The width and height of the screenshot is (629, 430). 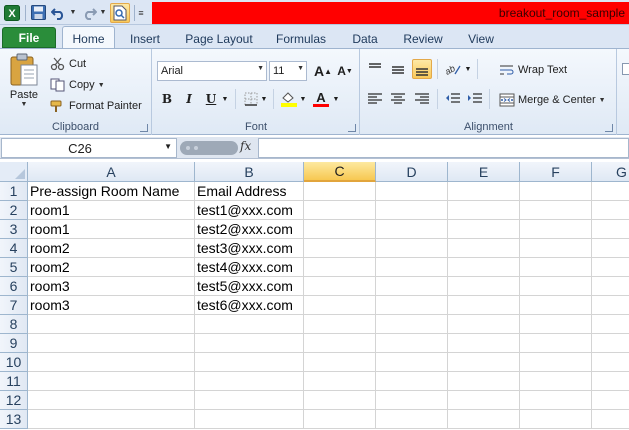 I want to click on cell-a3: room1, so click(x=111, y=229).